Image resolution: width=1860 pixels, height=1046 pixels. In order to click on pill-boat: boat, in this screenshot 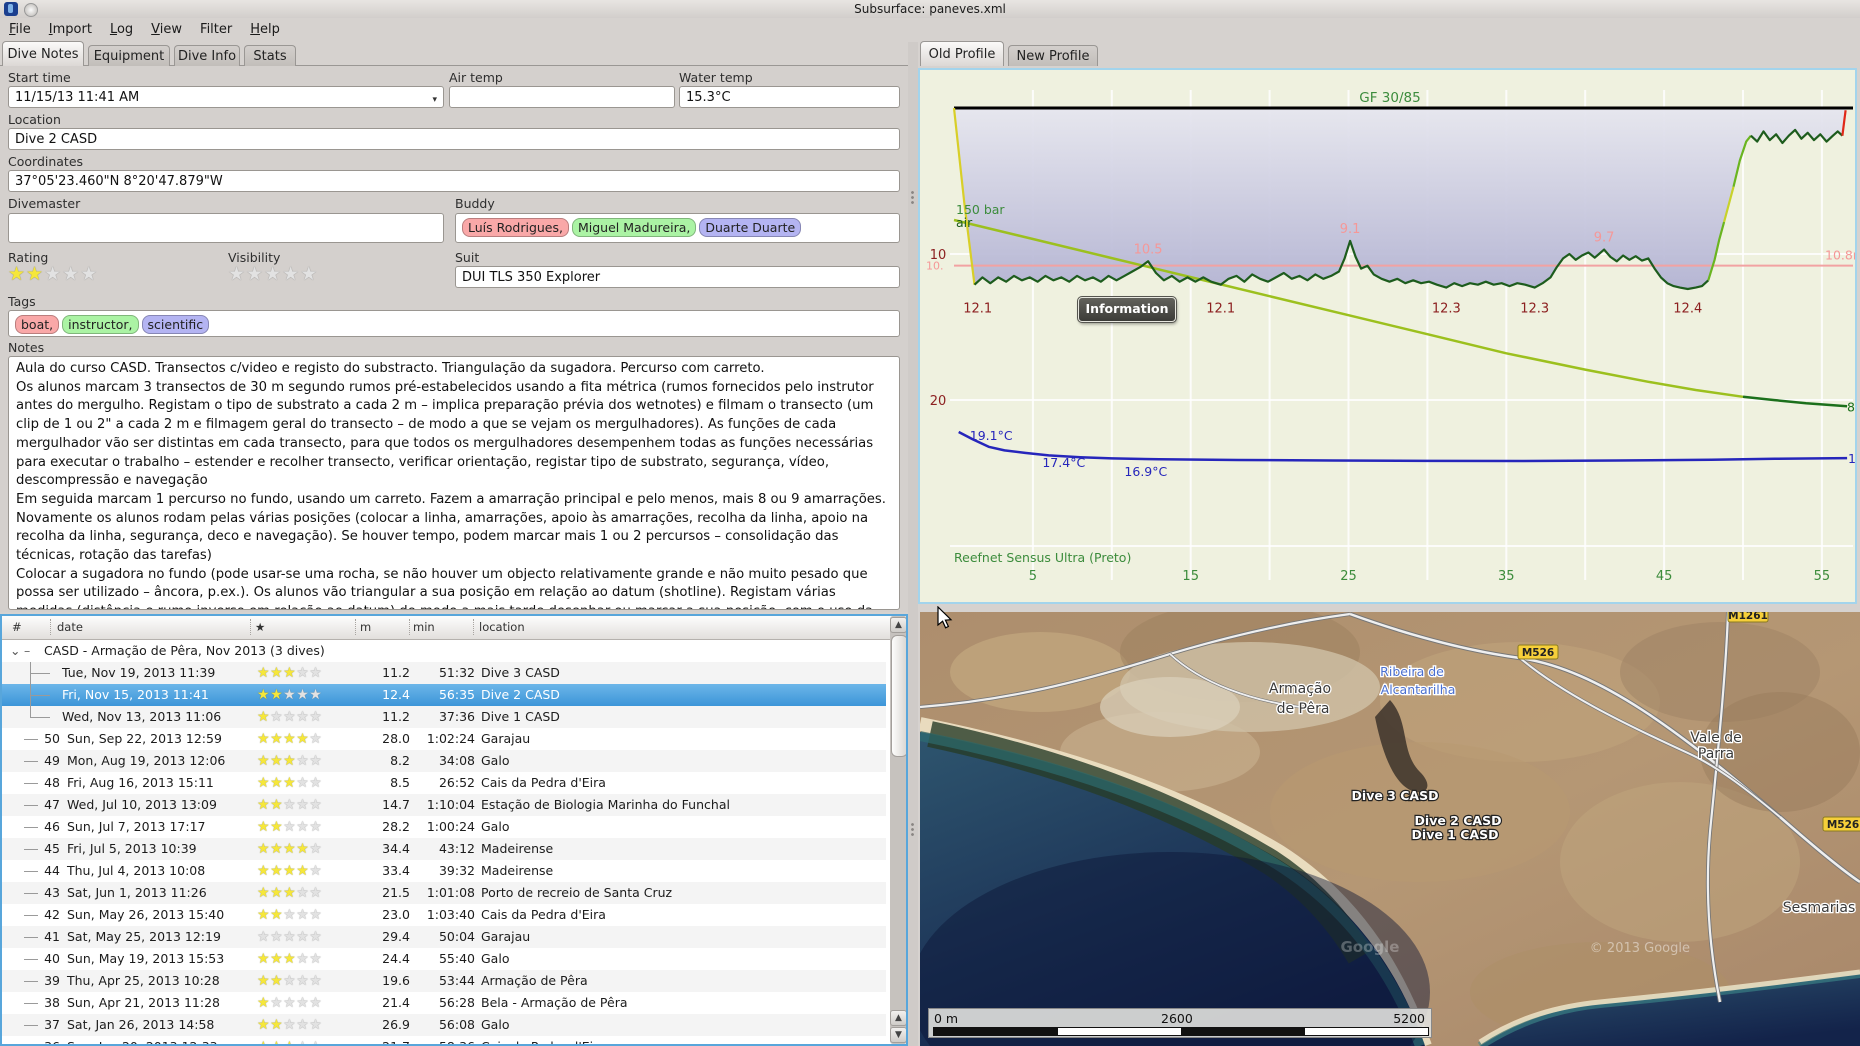, I will do `click(37, 324)`.